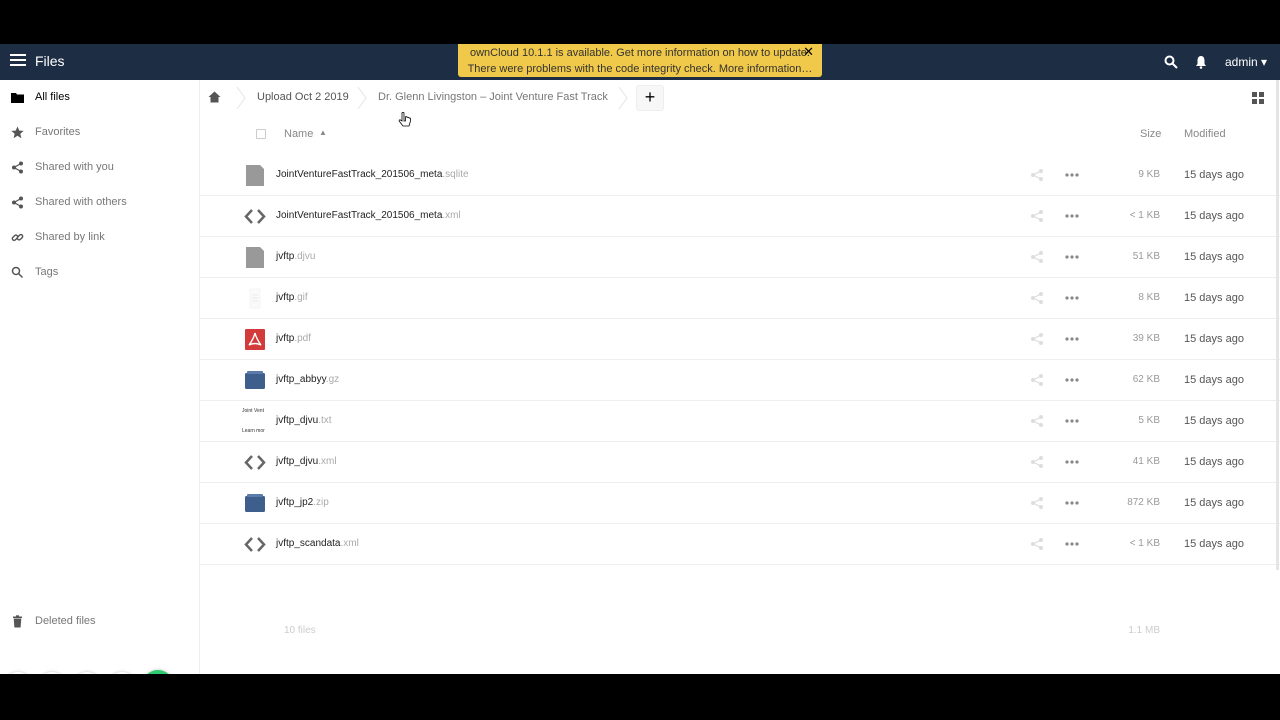 This screenshot has width=1280, height=720. I want to click on file-size: 5 KB, so click(1149, 420).